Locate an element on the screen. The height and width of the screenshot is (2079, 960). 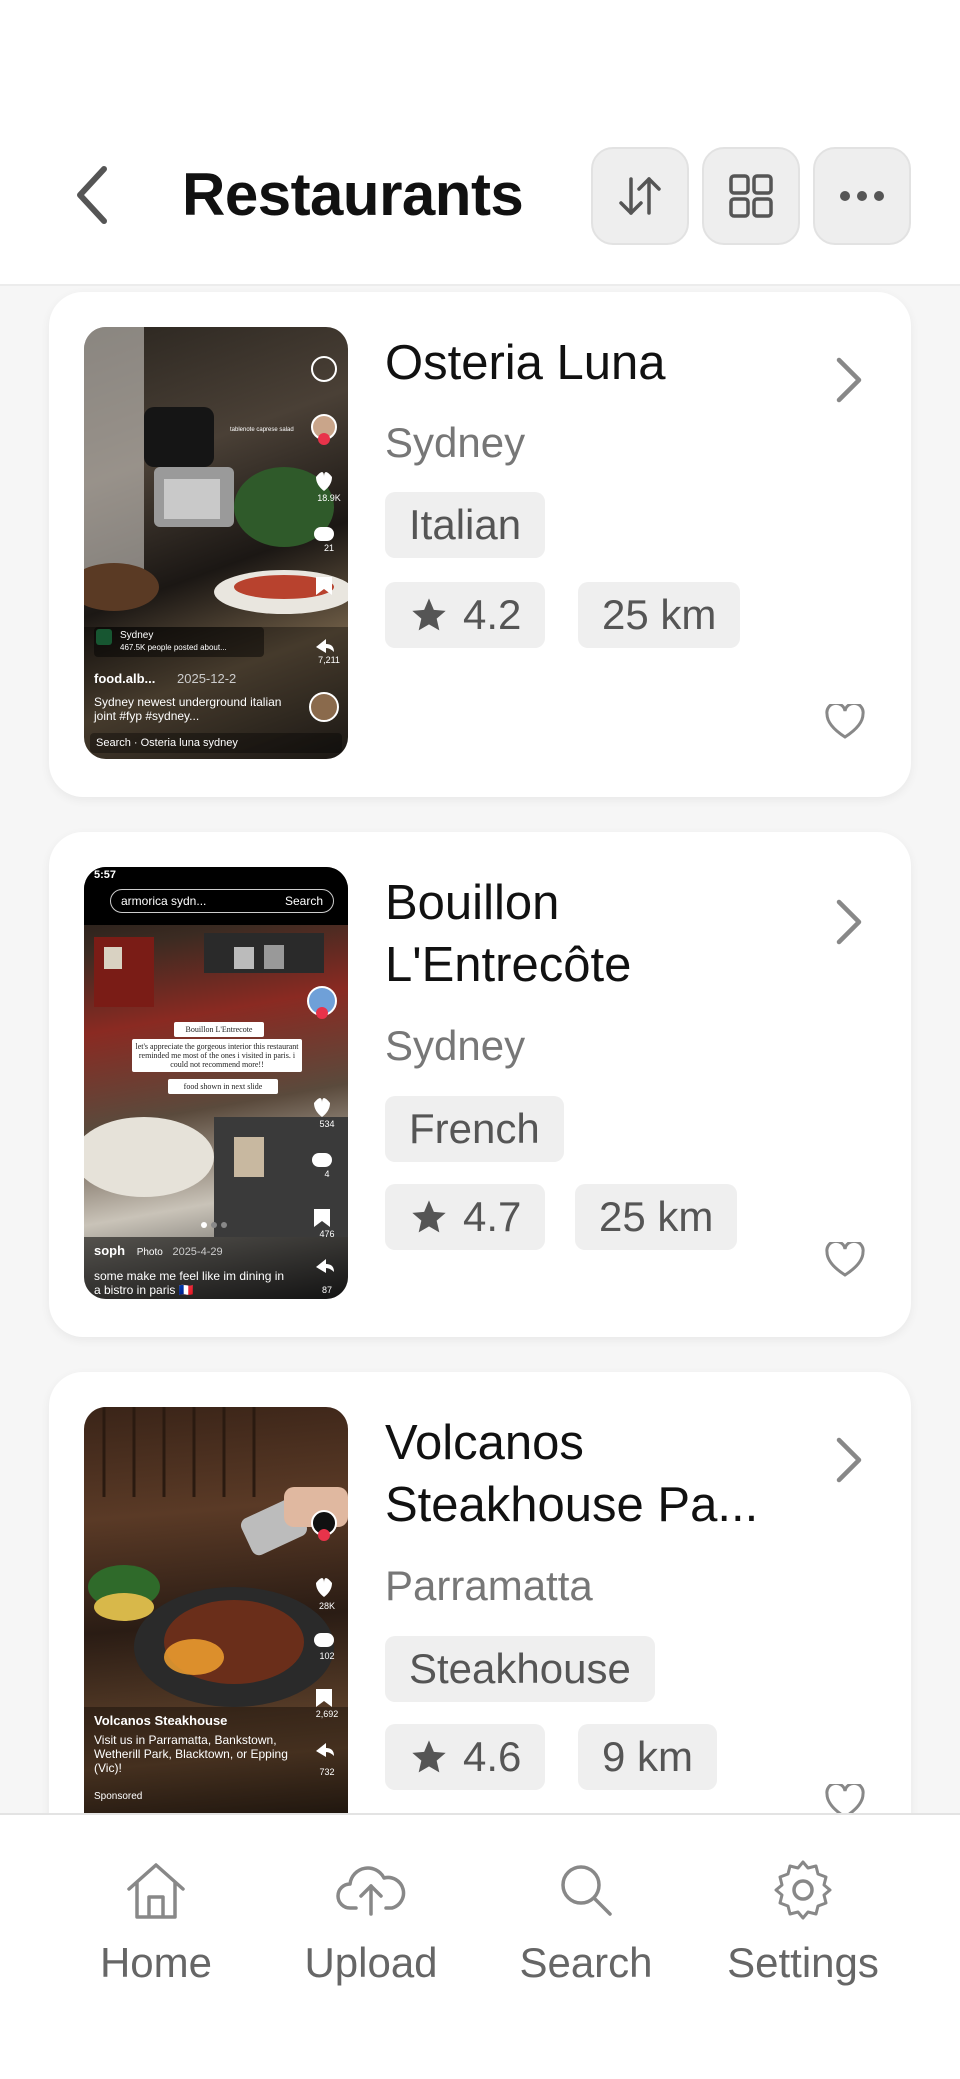
tab-settings-label: Settings is located at coordinates (803, 1962).